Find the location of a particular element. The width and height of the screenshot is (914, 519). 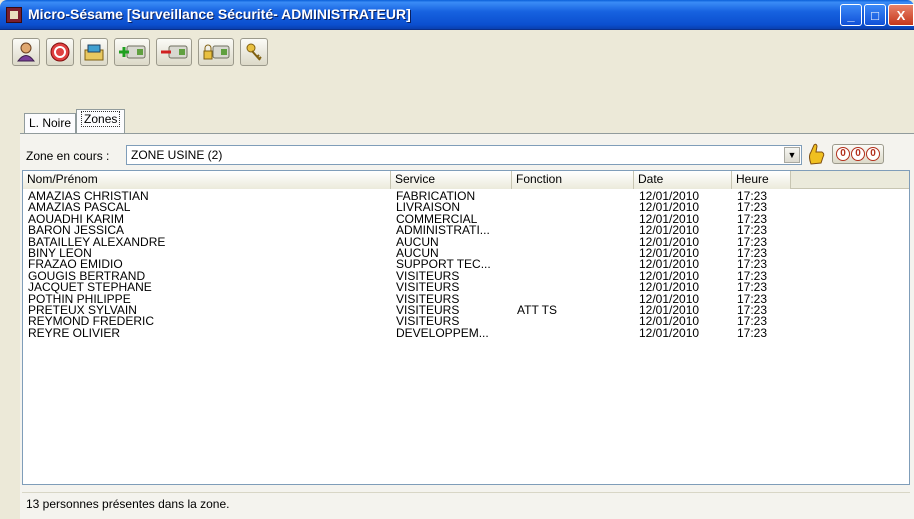

table-row: GOUGIS BERTRAND VISITEURS 12/01/2010 17:23 is located at coordinates (466, 276).